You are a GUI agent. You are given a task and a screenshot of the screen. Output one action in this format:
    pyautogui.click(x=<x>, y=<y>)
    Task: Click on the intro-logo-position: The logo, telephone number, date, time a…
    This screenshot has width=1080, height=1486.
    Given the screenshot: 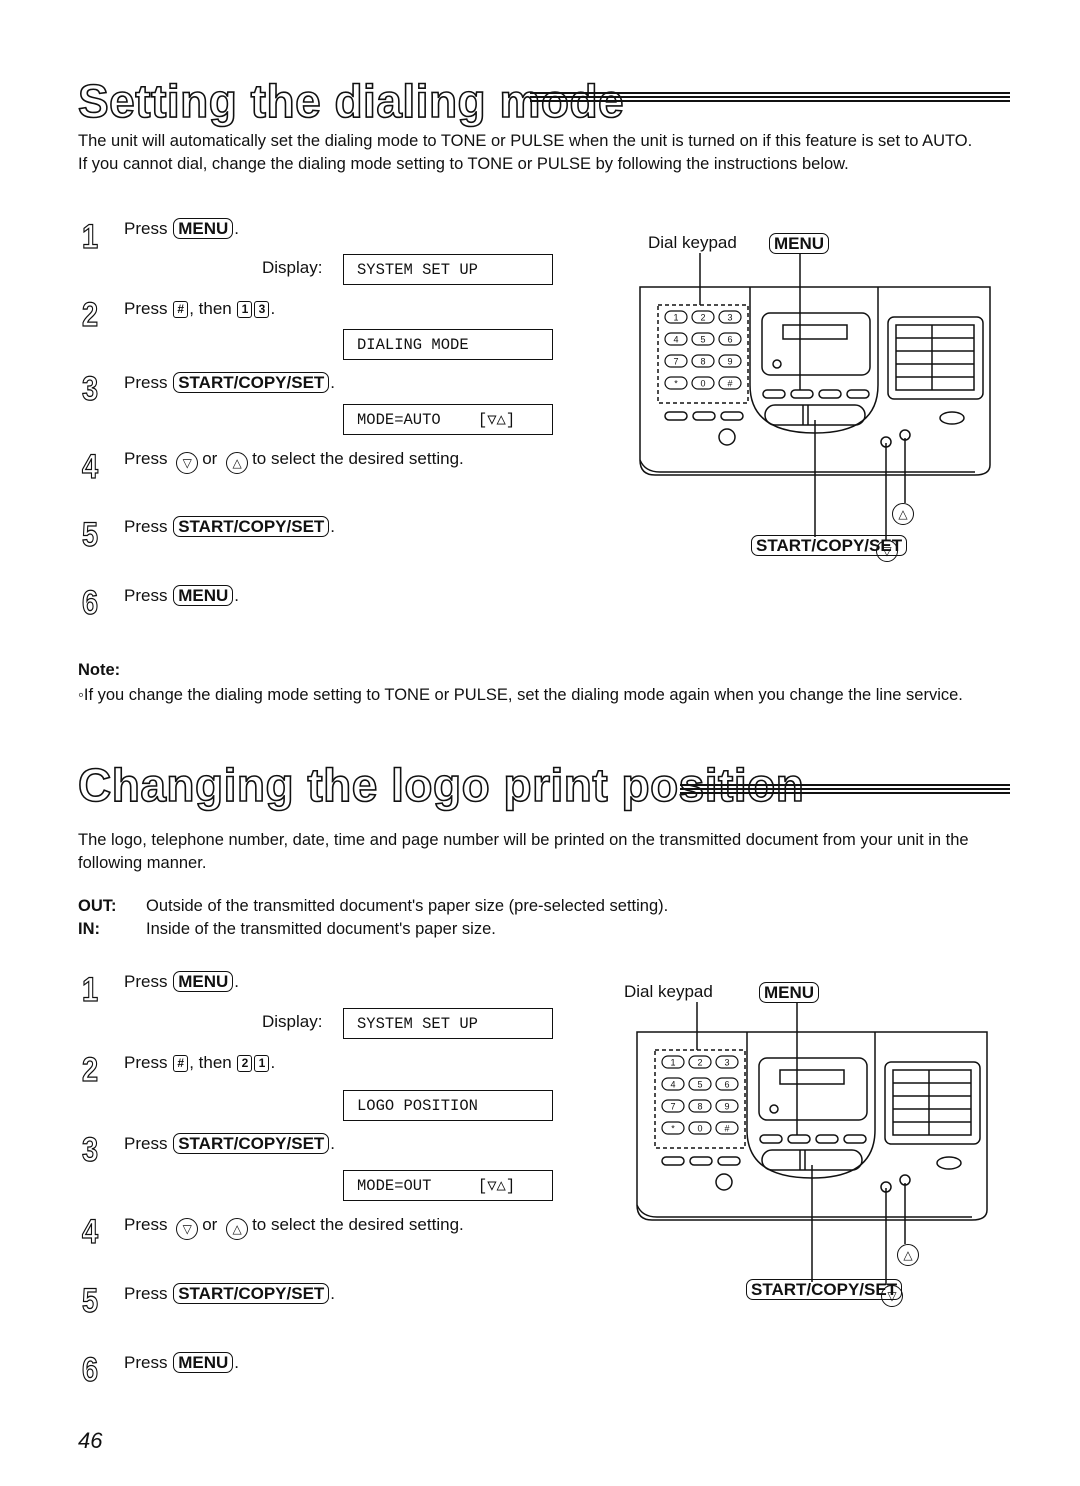 What is the action you would take?
    pyautogui.click(x=543, y=852)
    